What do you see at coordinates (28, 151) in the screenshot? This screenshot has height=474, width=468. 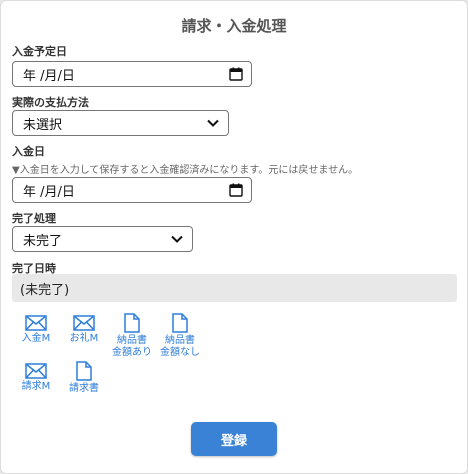 I see `deposit-date-label: 入金日` at bounding box center [28, 151].